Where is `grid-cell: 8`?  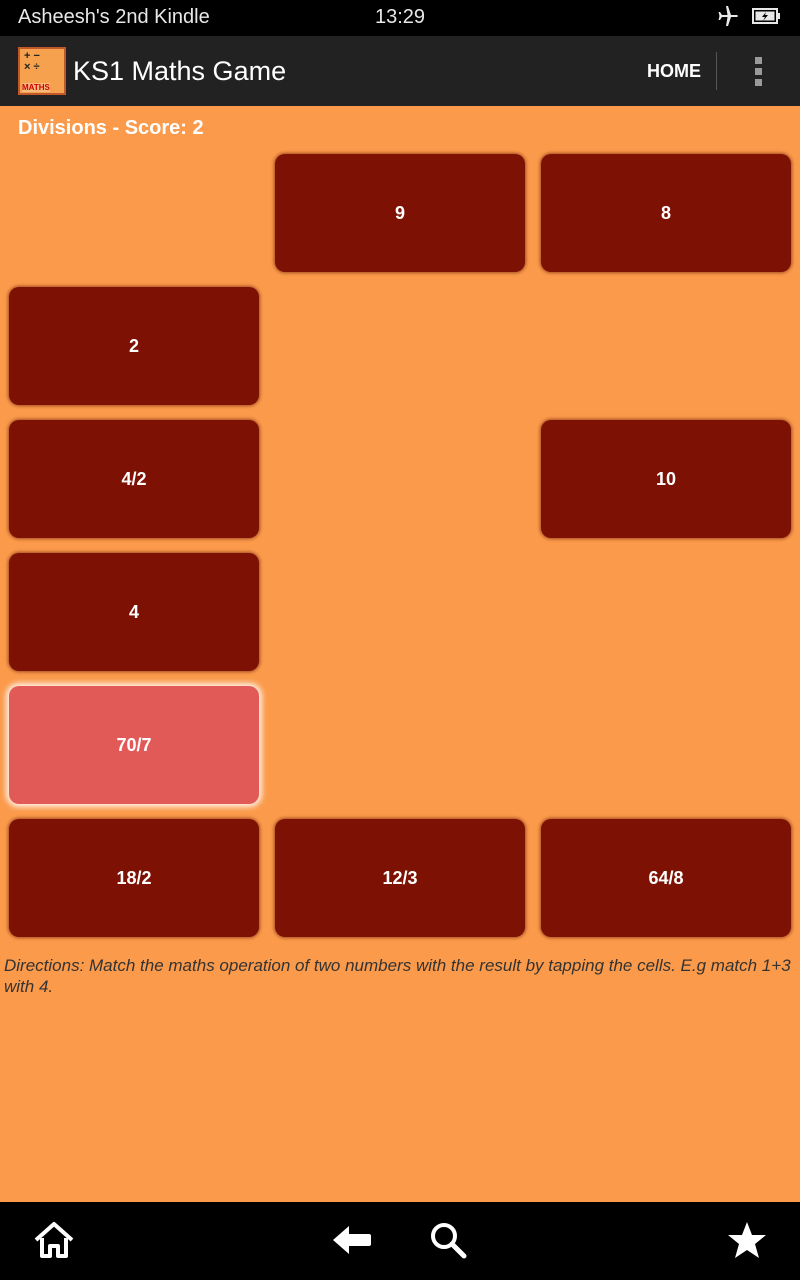 grid-cell: 8 is located at coordinates (666, 213).